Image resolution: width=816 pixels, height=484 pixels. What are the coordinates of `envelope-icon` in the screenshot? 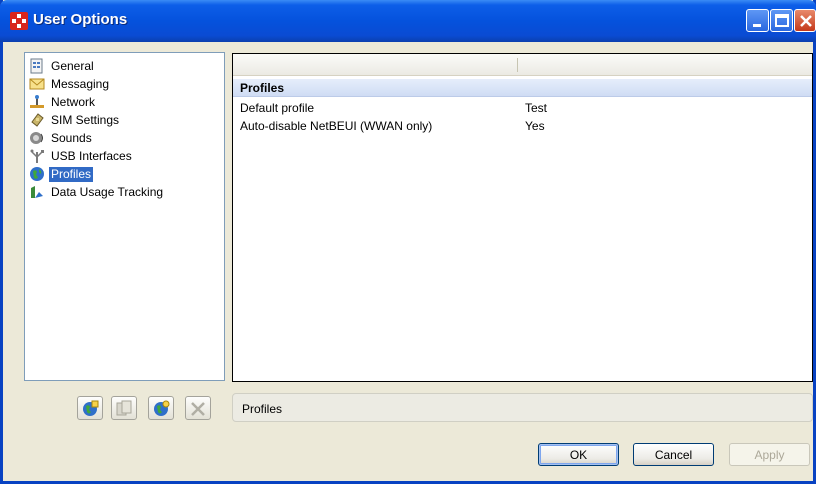 It's located at (37, 84).